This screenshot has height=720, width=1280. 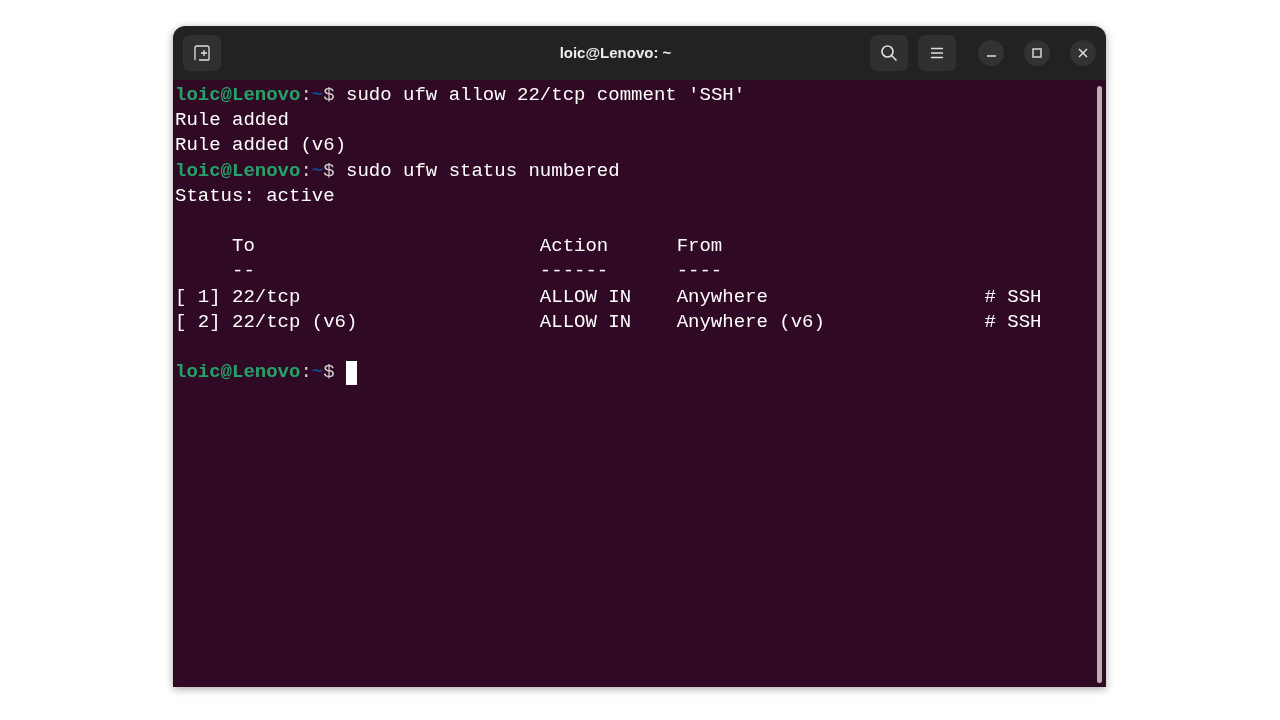 I want to click on close-button, so click(x=1083, y=53).